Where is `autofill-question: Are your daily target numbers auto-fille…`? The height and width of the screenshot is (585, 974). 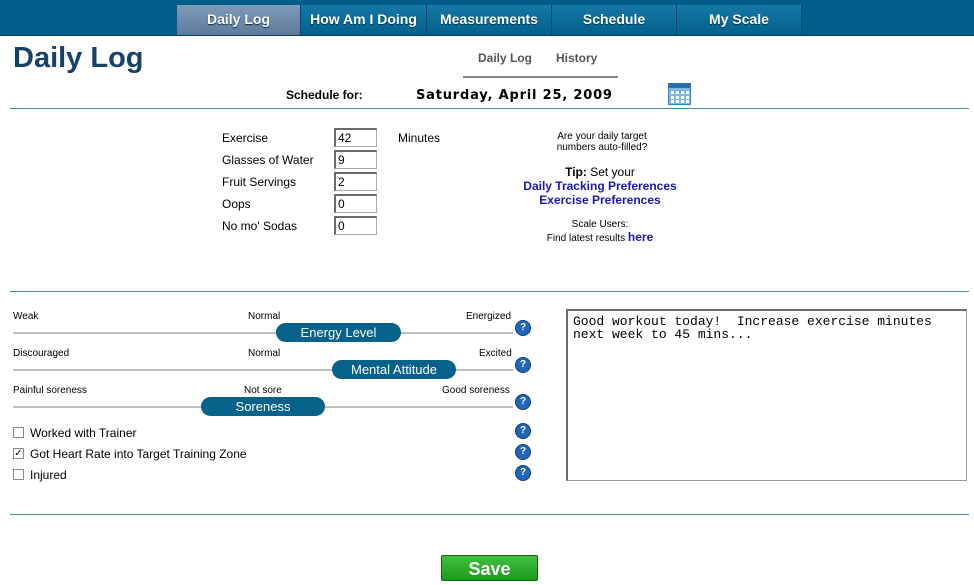
autofill-question: Are your daily target numbers auto-fille… is located at coordinates (602, 142).